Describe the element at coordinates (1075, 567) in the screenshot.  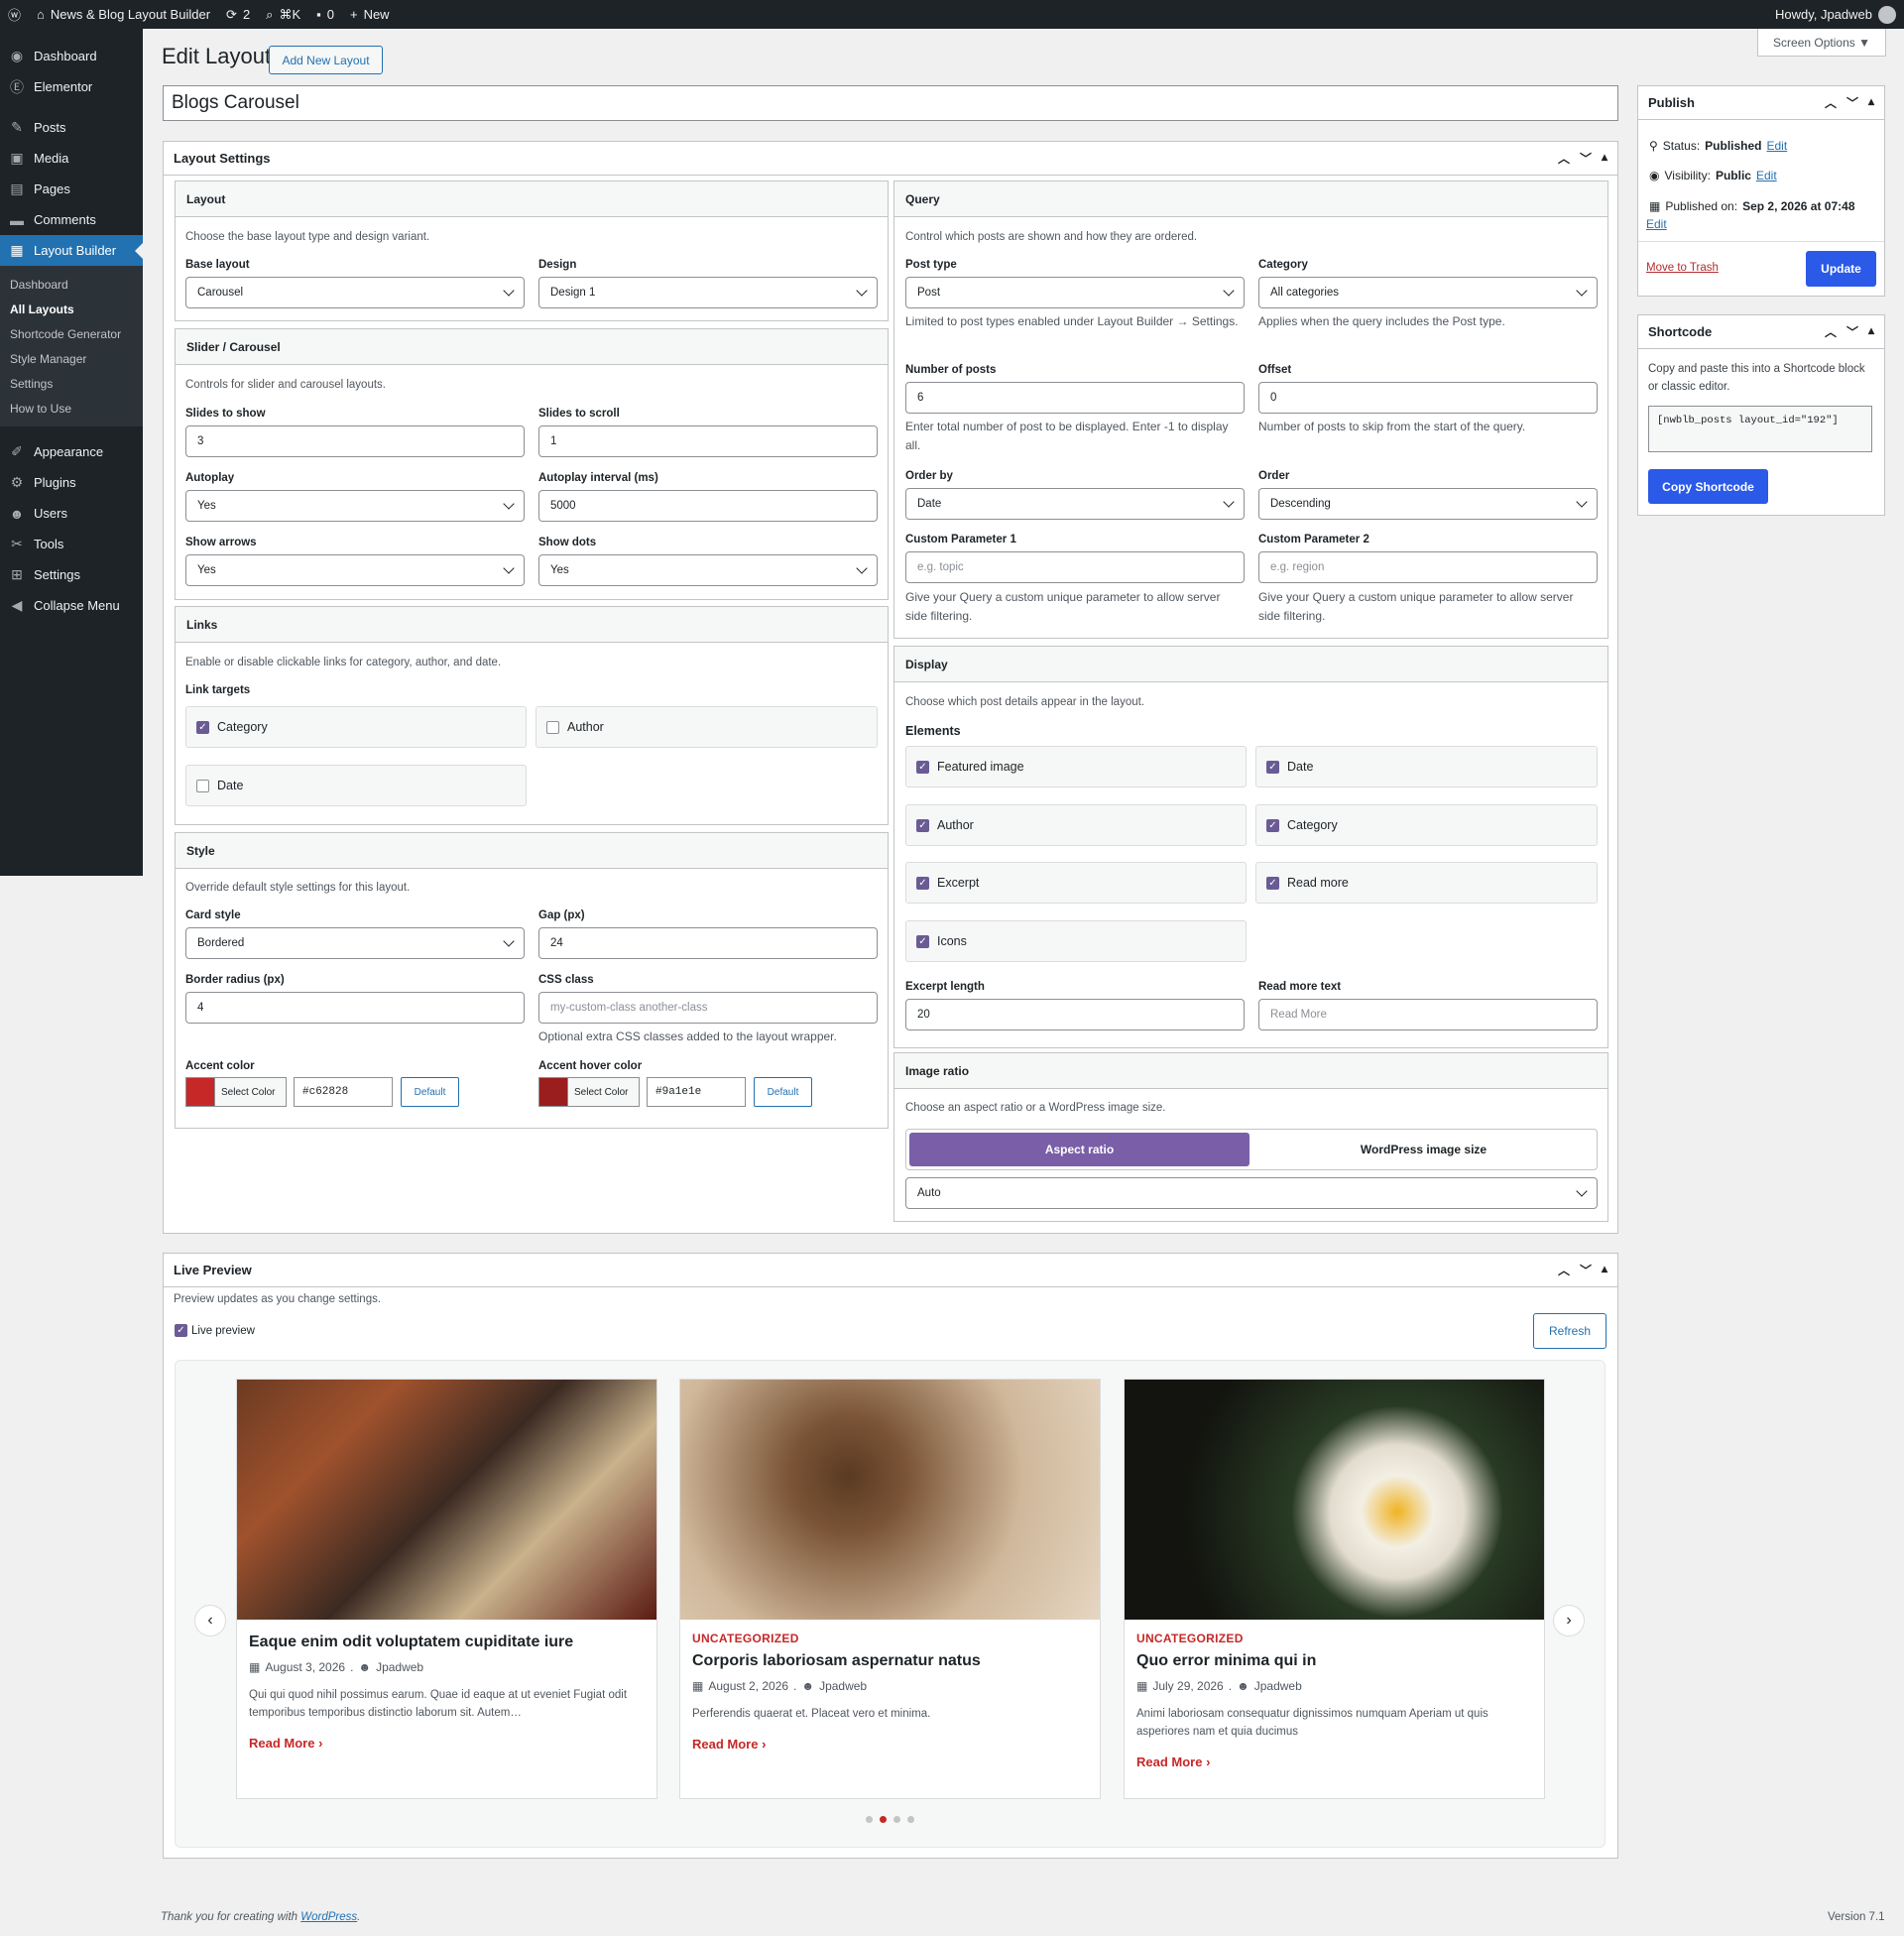
I see `custom-param-1-input: e.g. topic` at that location.